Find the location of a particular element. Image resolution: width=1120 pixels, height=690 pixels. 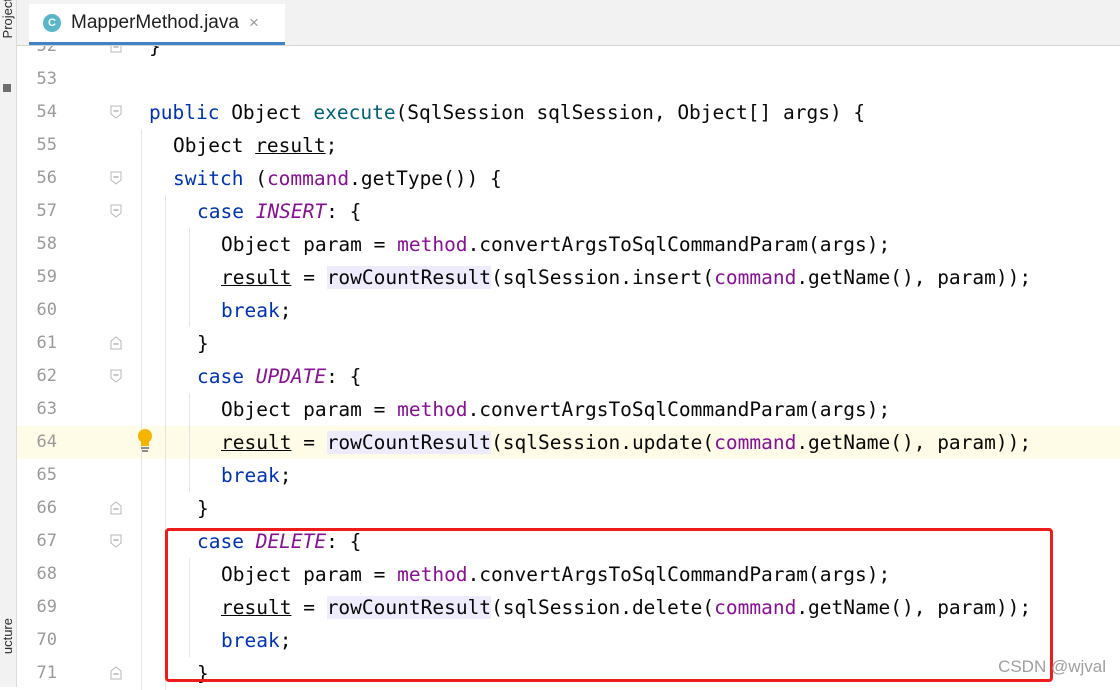

code-line-62: 62 case UPDATE: { is located at coordinates (568, 376).